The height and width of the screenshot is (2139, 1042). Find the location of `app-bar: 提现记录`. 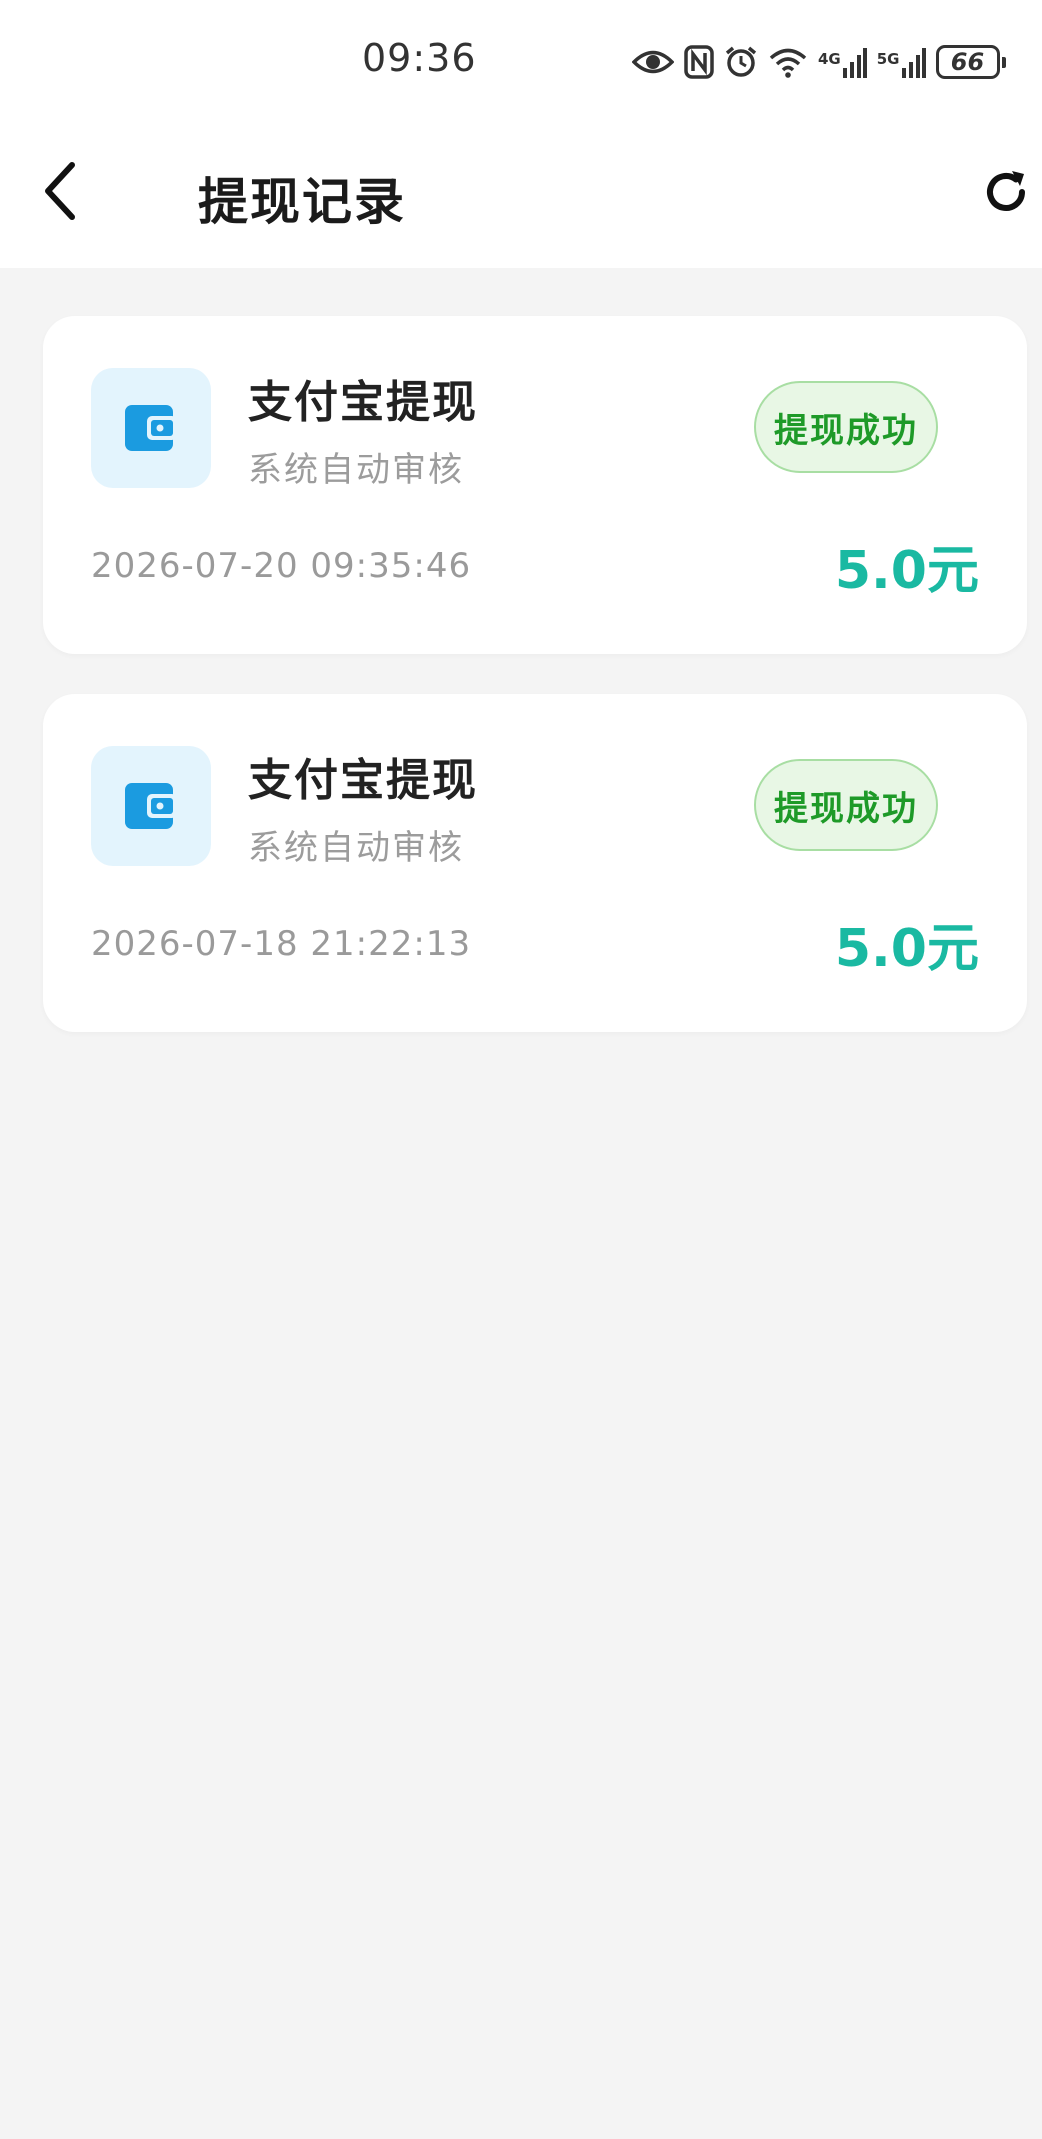

app-bar: 提现记录 is located at coordinates (521, 194).